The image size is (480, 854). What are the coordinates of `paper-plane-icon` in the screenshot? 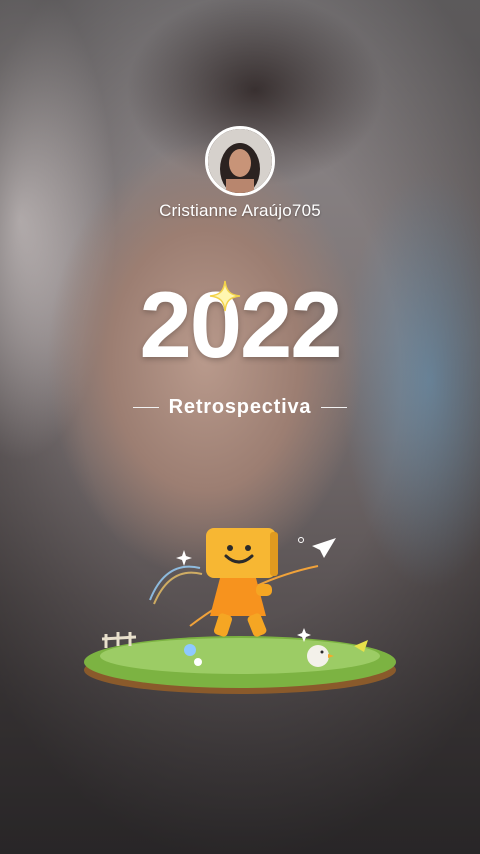 It's located at (324, 548).